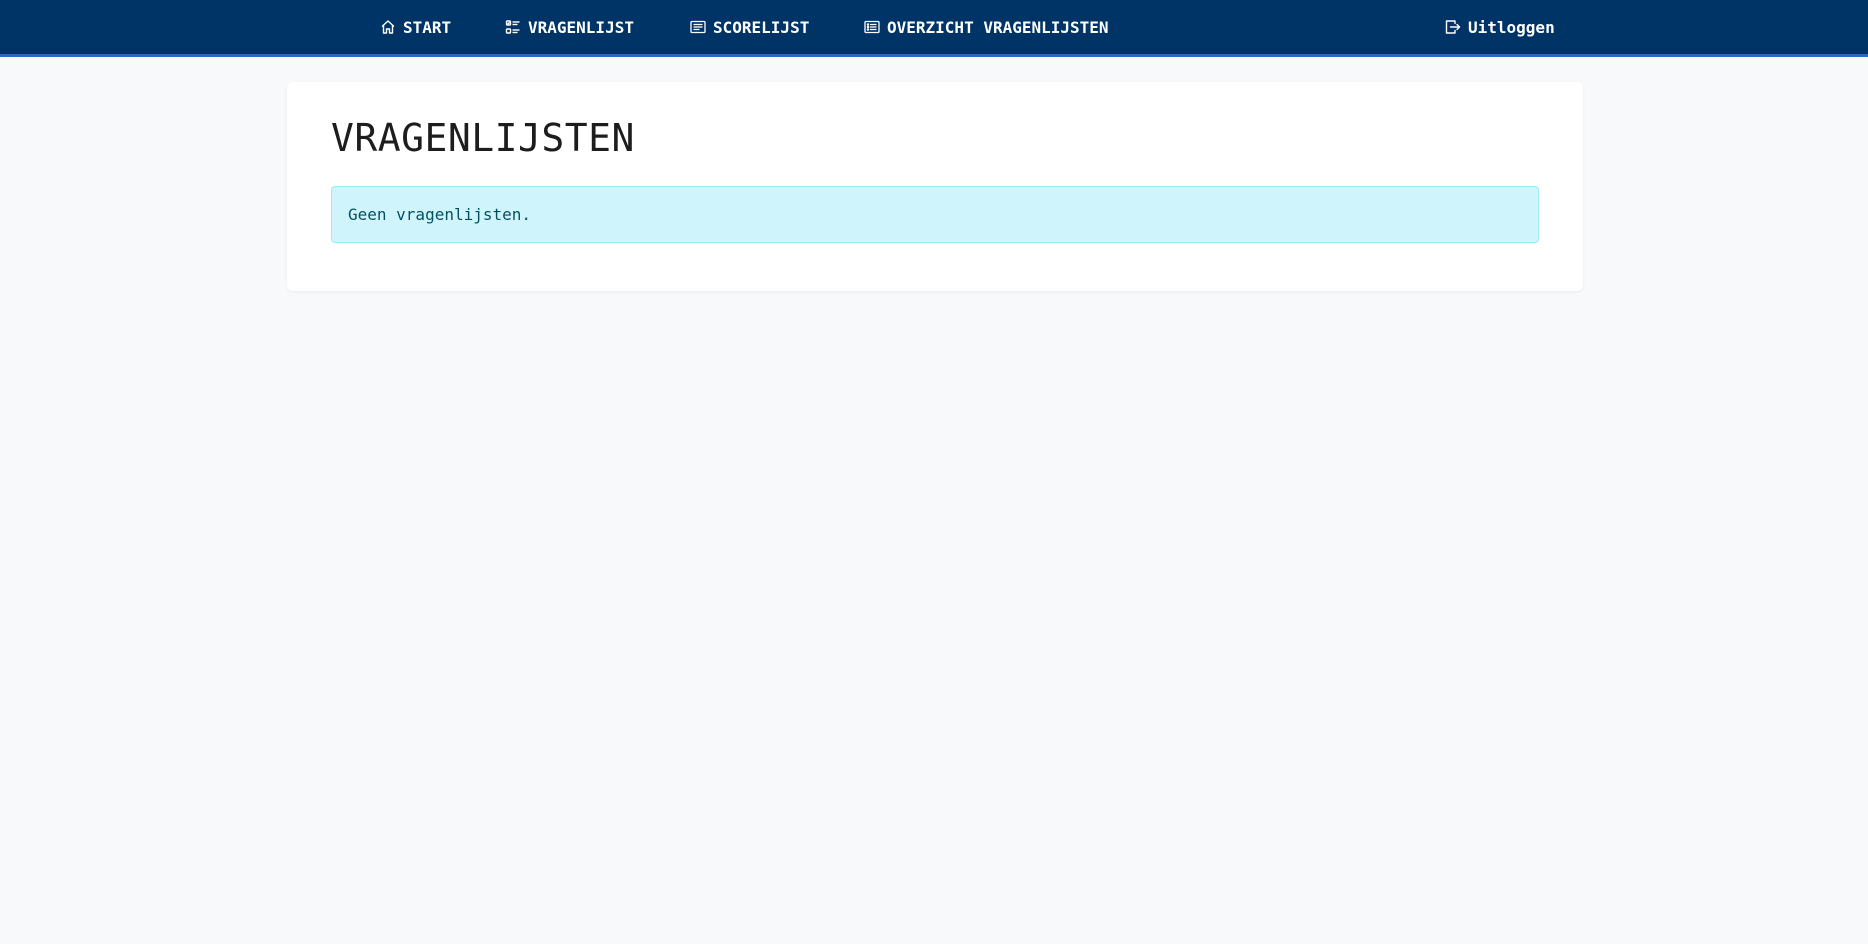  Describe the element at coordinates (761, 27) in the screenshot. I see `nav-item-label: SCORELIJST` at that location.